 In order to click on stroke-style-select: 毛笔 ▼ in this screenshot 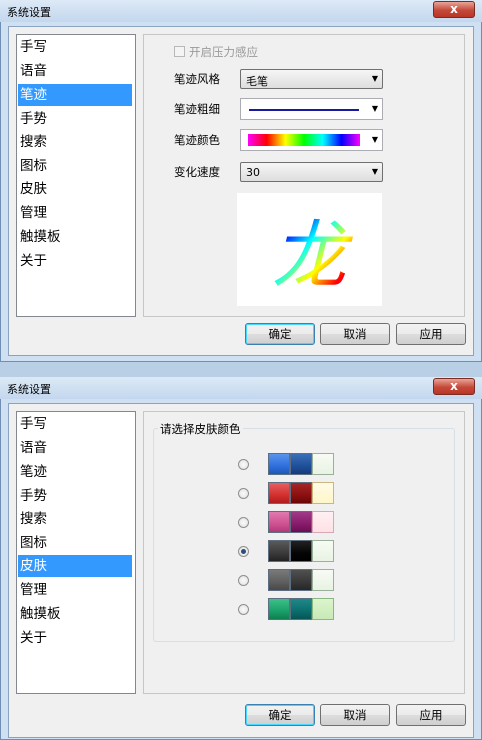, I will do `click(311, 79)`.